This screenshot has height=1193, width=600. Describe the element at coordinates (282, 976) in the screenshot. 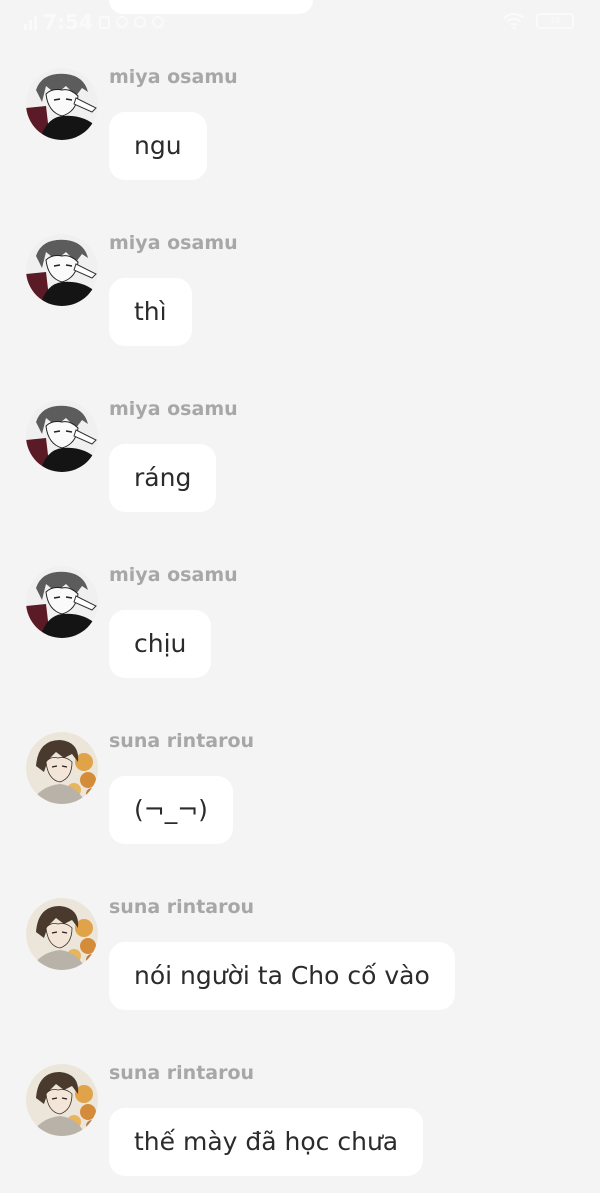

I see `message-bubble: nói người ta Cho cố vào` at that location.